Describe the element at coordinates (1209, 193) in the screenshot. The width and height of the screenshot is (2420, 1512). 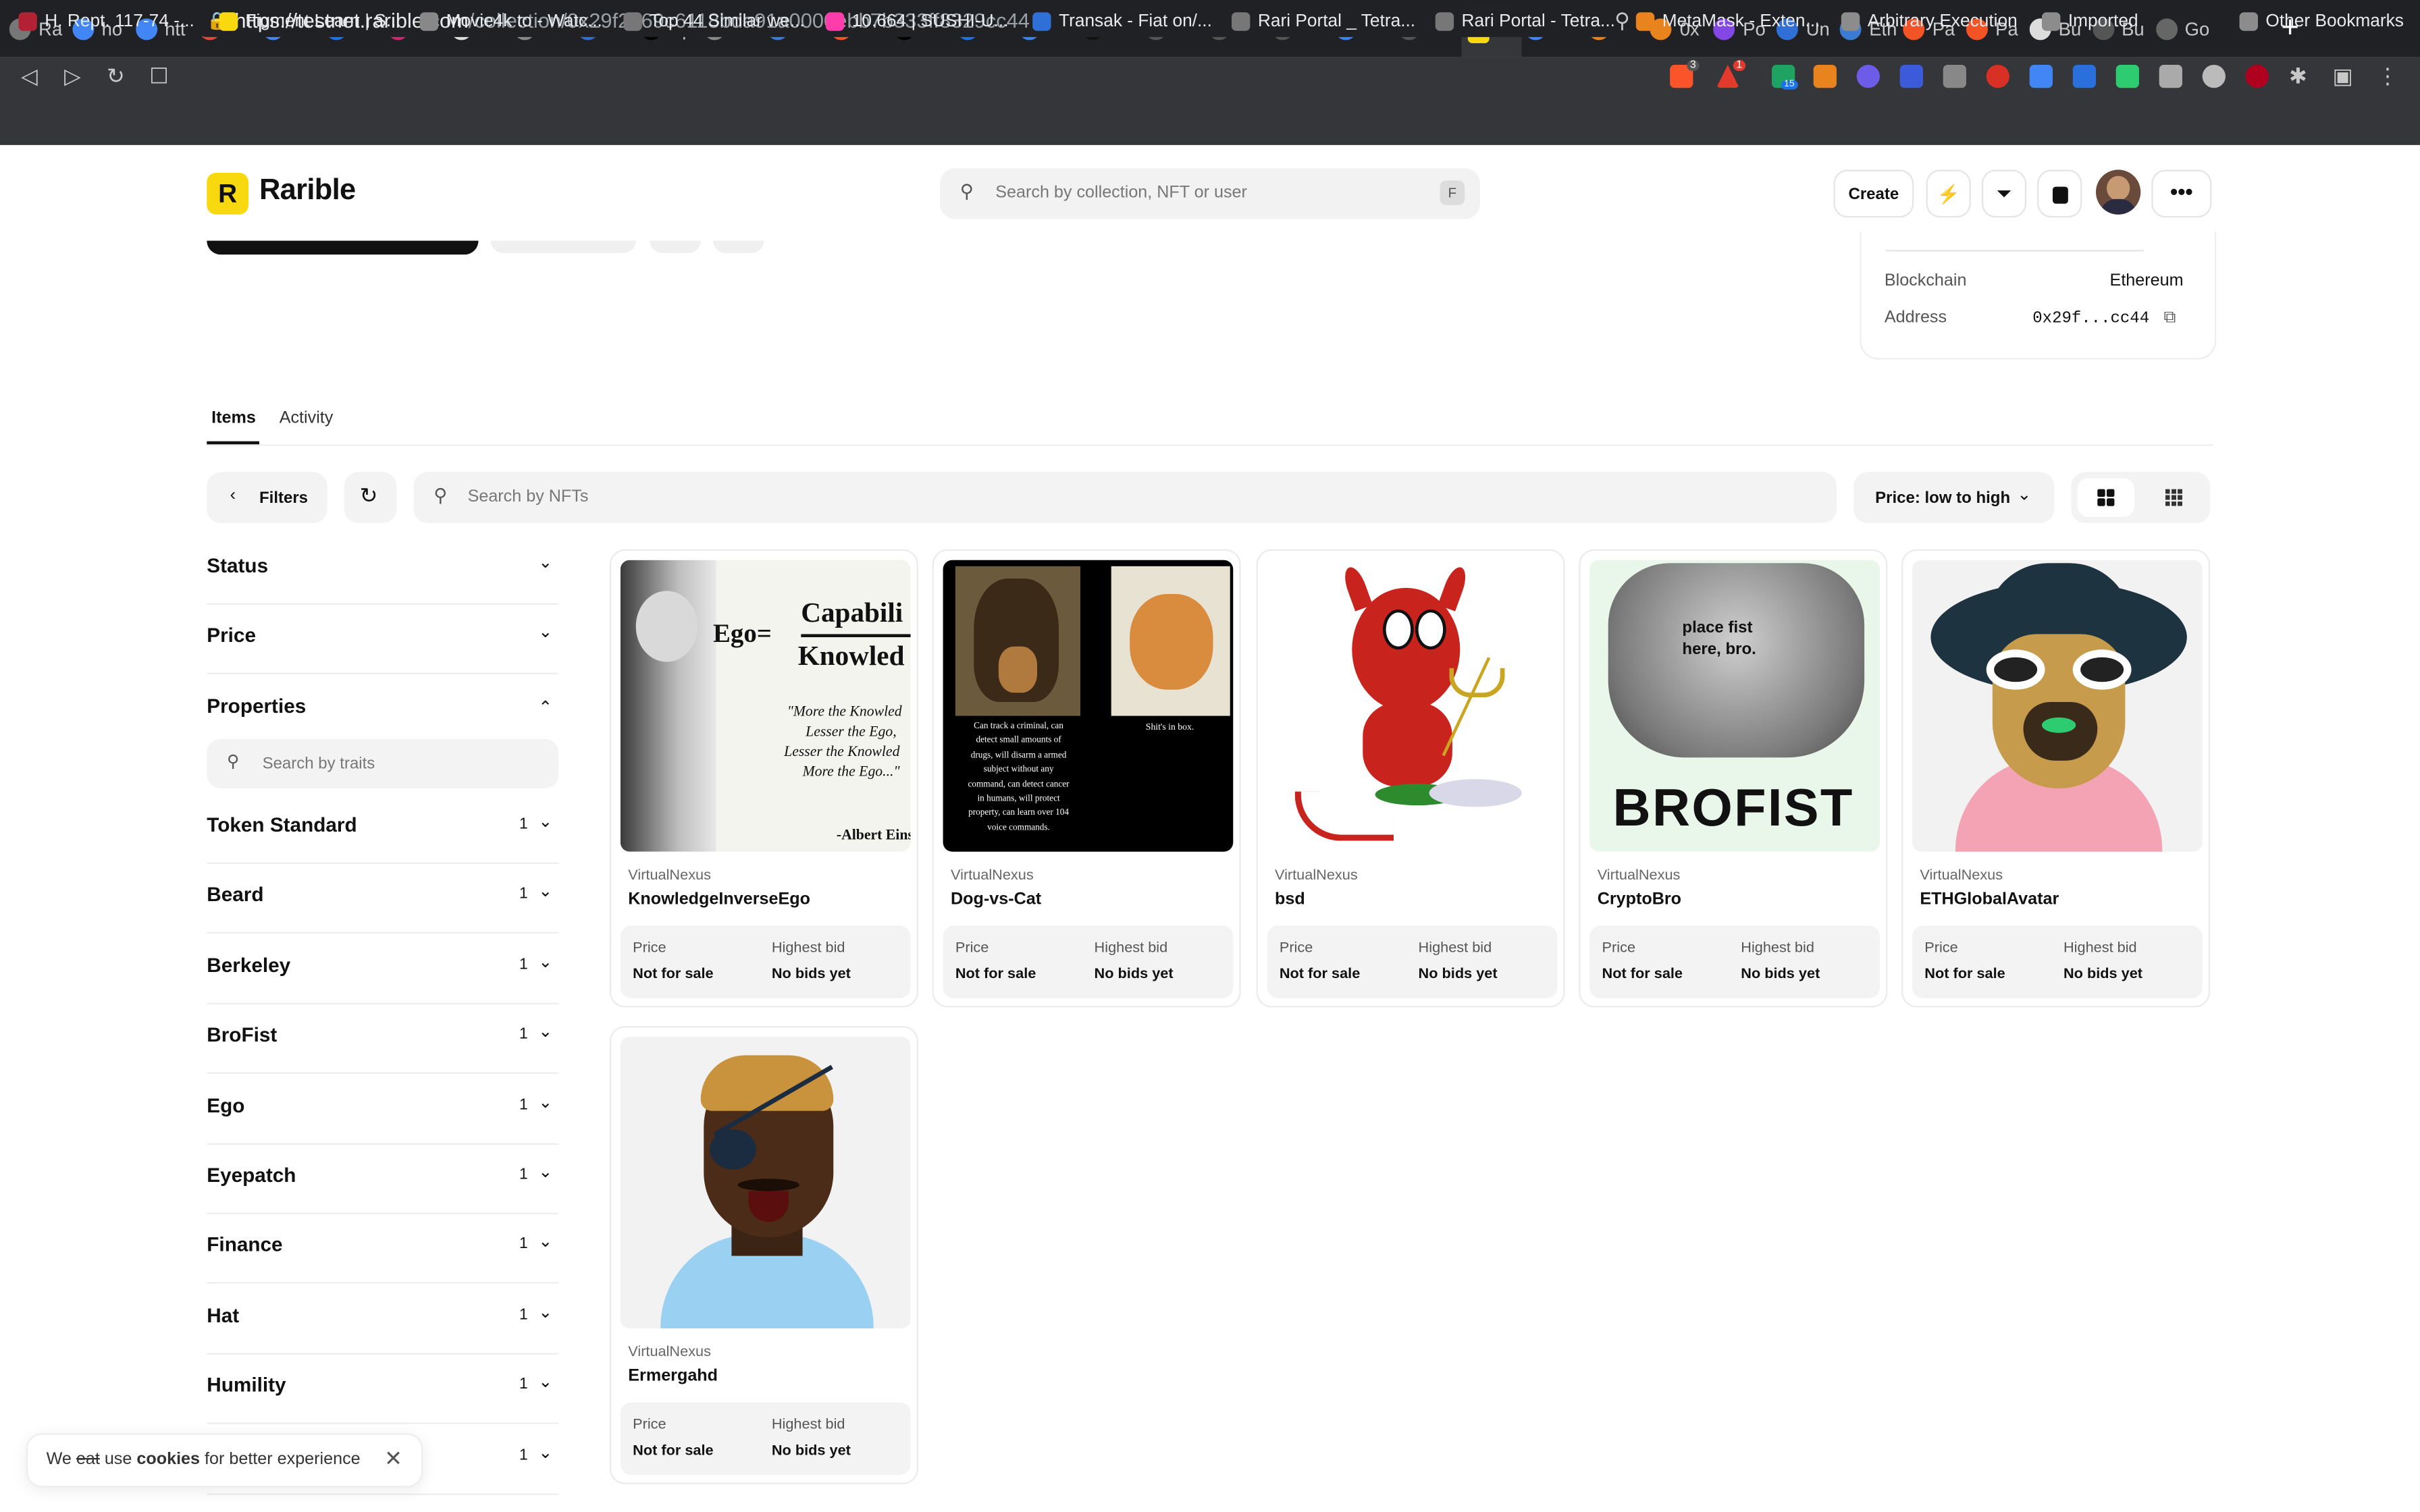
I see `global-search-input: ⚲ Search by collection, NFT or user F` at that location.